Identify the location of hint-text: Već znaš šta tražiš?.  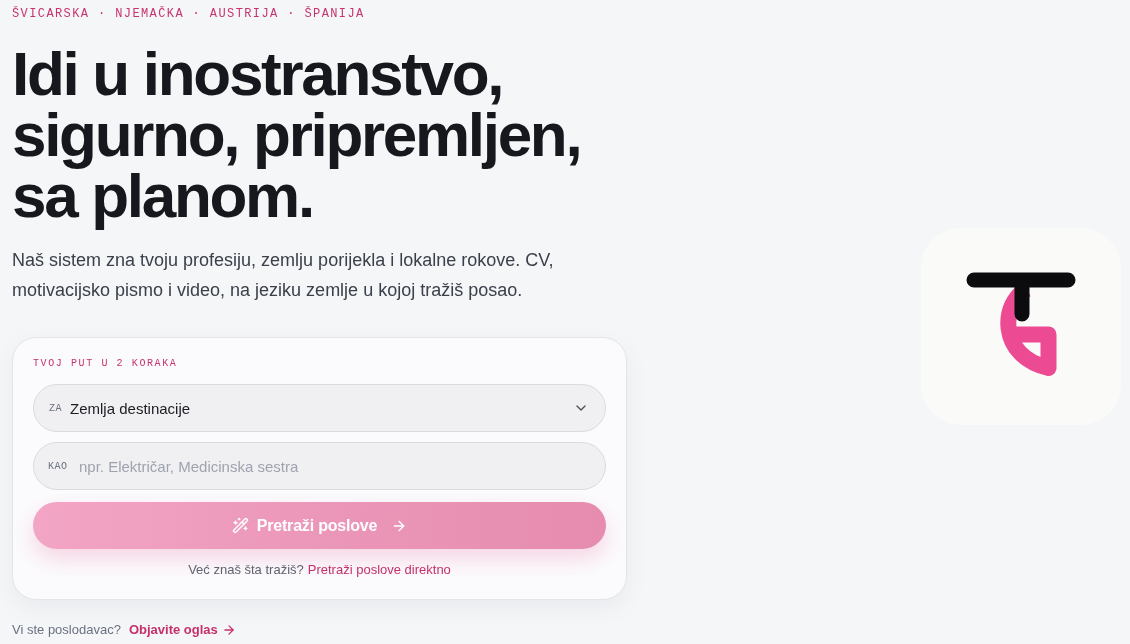
(246, 570).